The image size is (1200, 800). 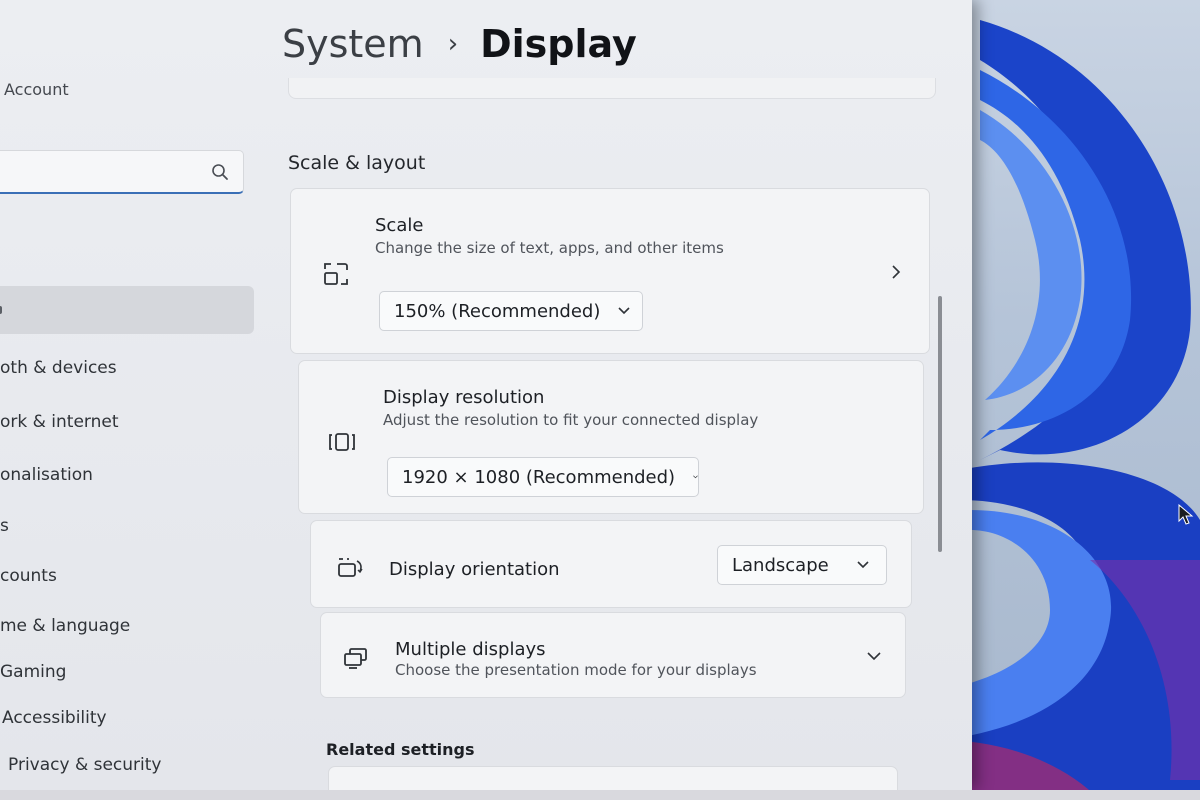 What do you see at coordinates (336, 274) in the screenshot?
I see `scale-icon` at bounding box center [336, 274].